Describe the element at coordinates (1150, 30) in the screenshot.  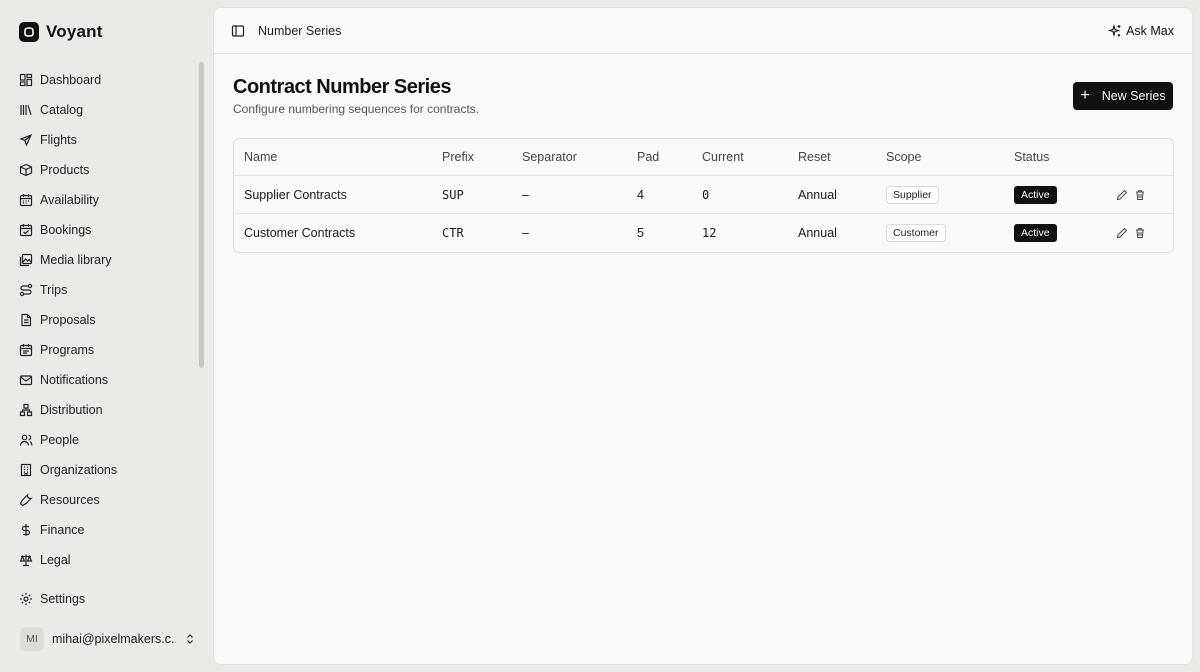
I see `ask-max-label: Ask Max` at that location.